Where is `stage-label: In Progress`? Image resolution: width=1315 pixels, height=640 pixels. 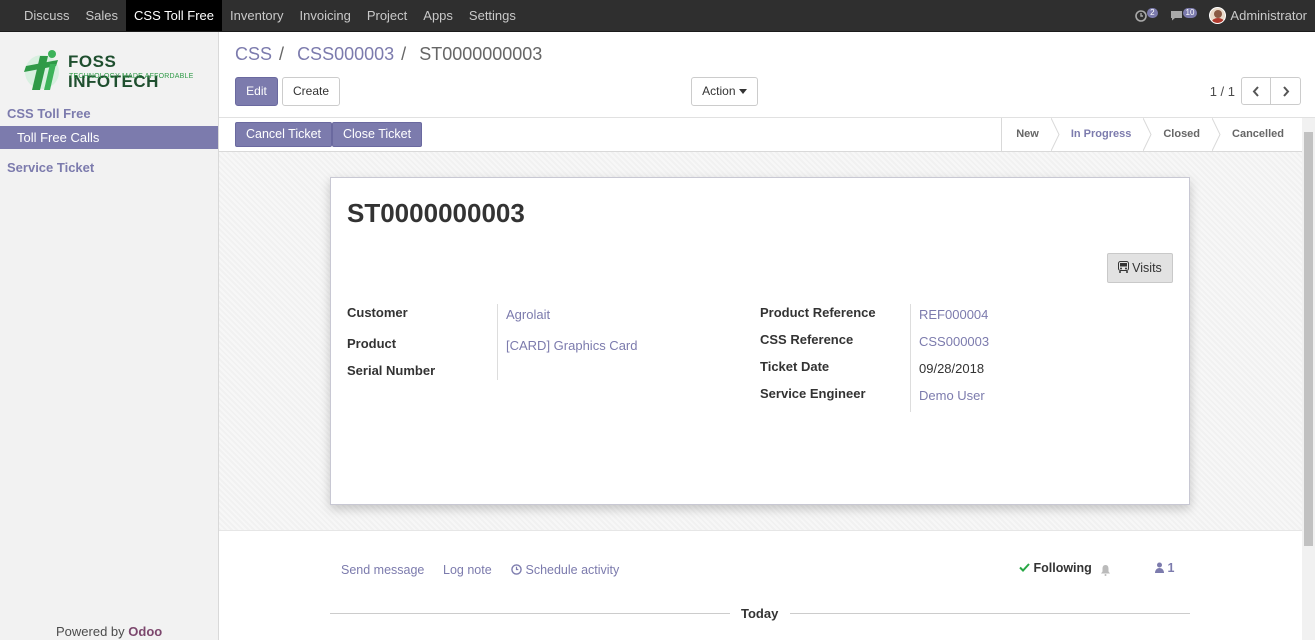
stage-label: In Progress is located at coordinates (1101, 134).